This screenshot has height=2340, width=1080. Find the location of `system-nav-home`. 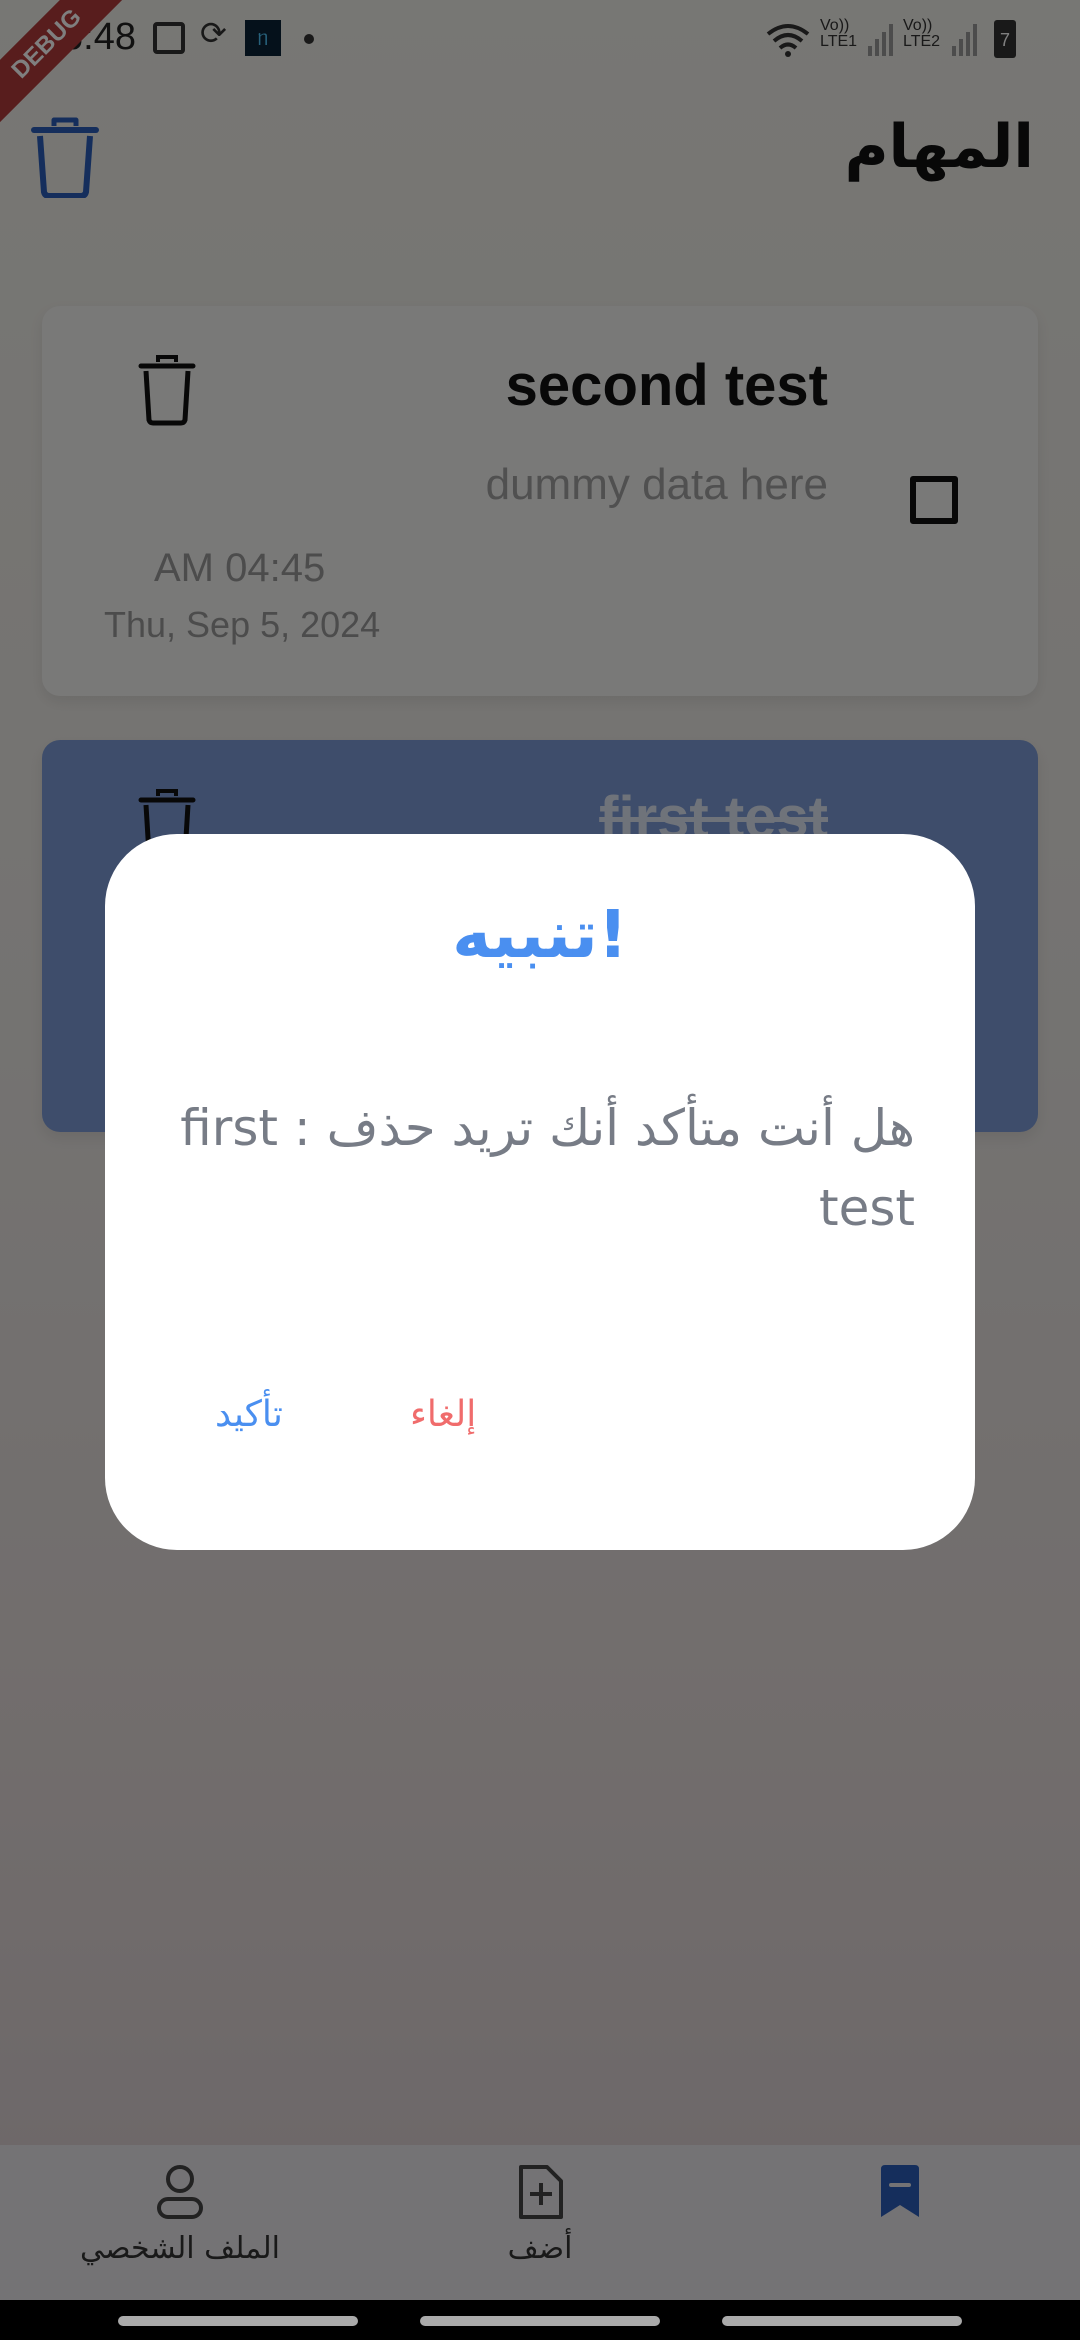

system-nav-home is located at coordinates (540, 2321).